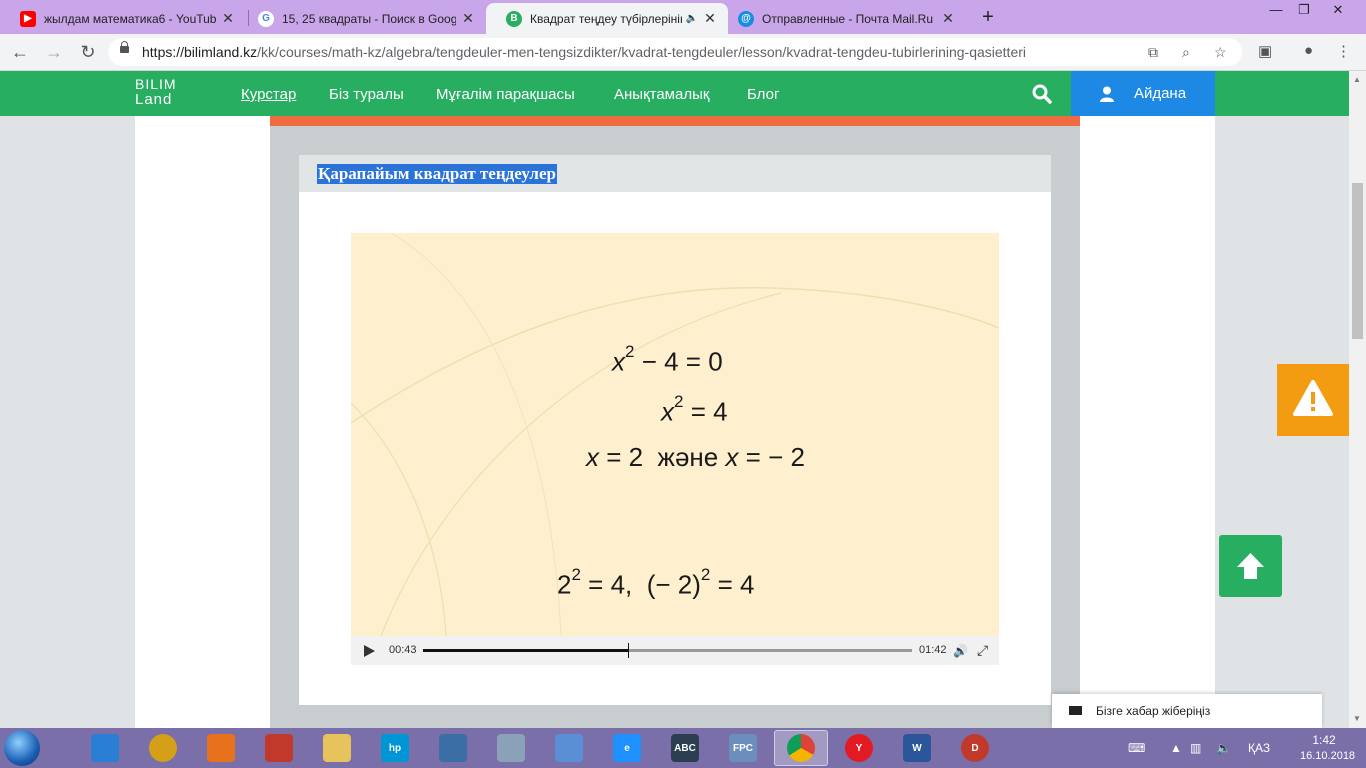 This screenshot has height=768, width=1366. I want to click on fpc-icon: FPC, so click(743, 748).